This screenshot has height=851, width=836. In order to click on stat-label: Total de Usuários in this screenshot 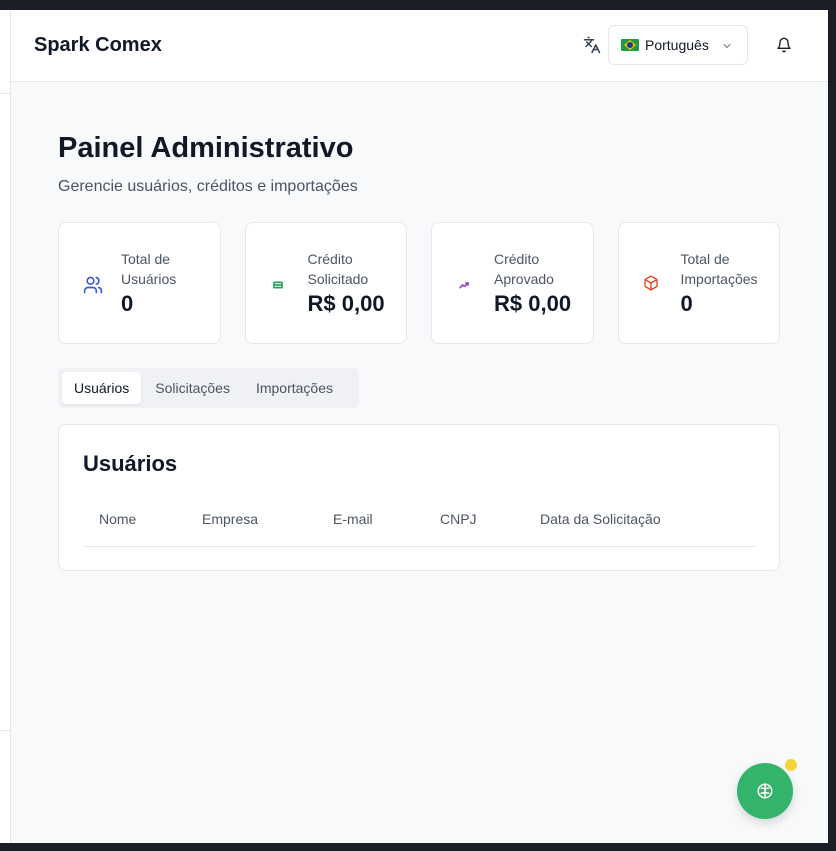, I will do `click(149, 269)`.